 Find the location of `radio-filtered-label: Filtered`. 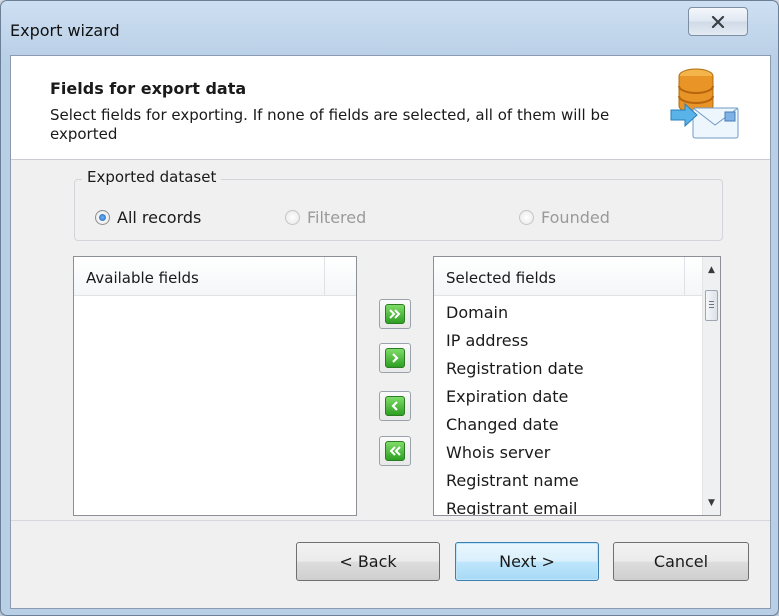

radio-filtered-label: Filtered is located at coordinates (337, 217).